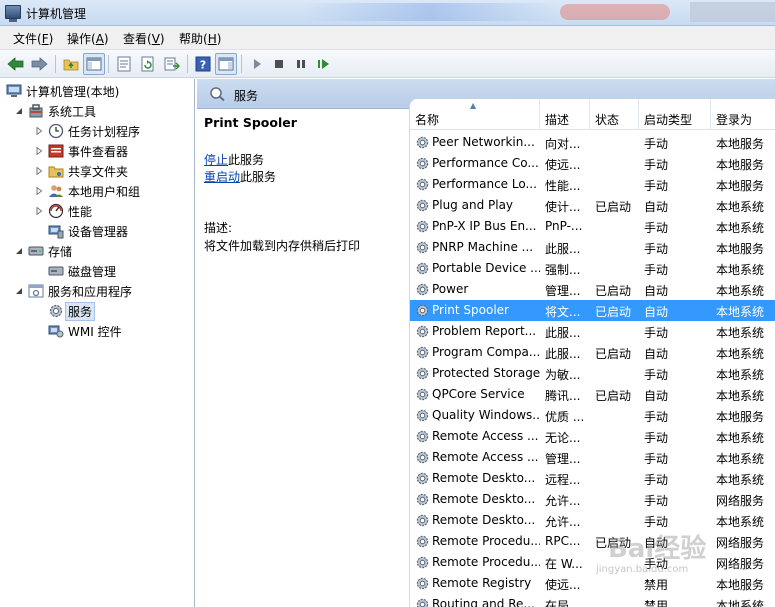  I want to click on table-row: QPCore Service 腾讯... 已启动 自动 本地系统, so click(592, 394).